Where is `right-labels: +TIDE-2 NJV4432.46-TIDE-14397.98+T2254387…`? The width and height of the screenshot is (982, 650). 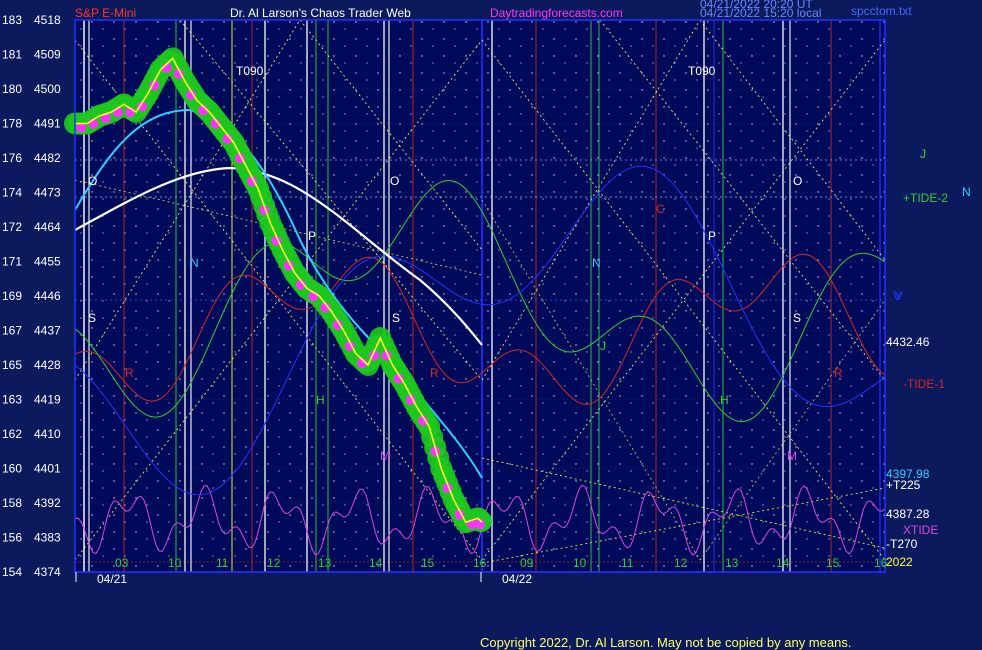 right-labels: +TIDE-2 NJV4432.46-TIDE-14397.98+T2254387… is located at coordinates (928, 358).